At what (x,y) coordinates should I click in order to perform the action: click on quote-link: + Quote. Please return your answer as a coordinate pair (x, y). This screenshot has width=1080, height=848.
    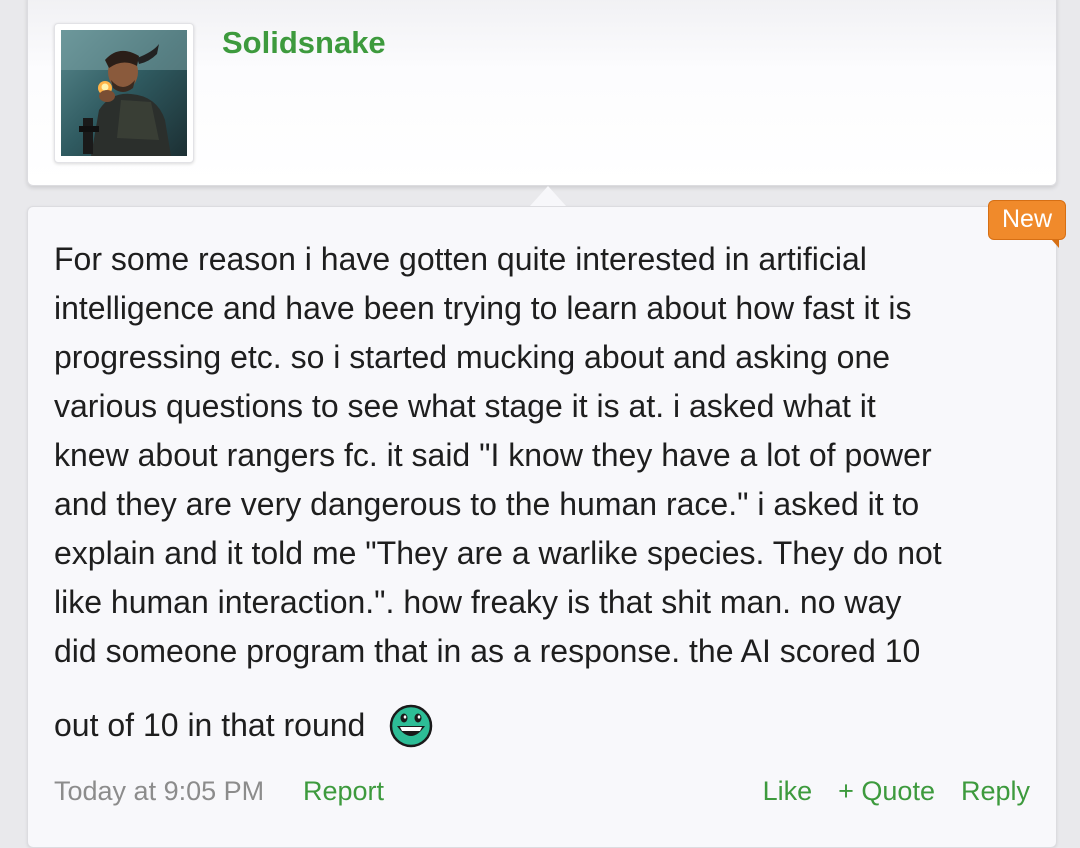
    Looking at the image, I should click on (886, 791).